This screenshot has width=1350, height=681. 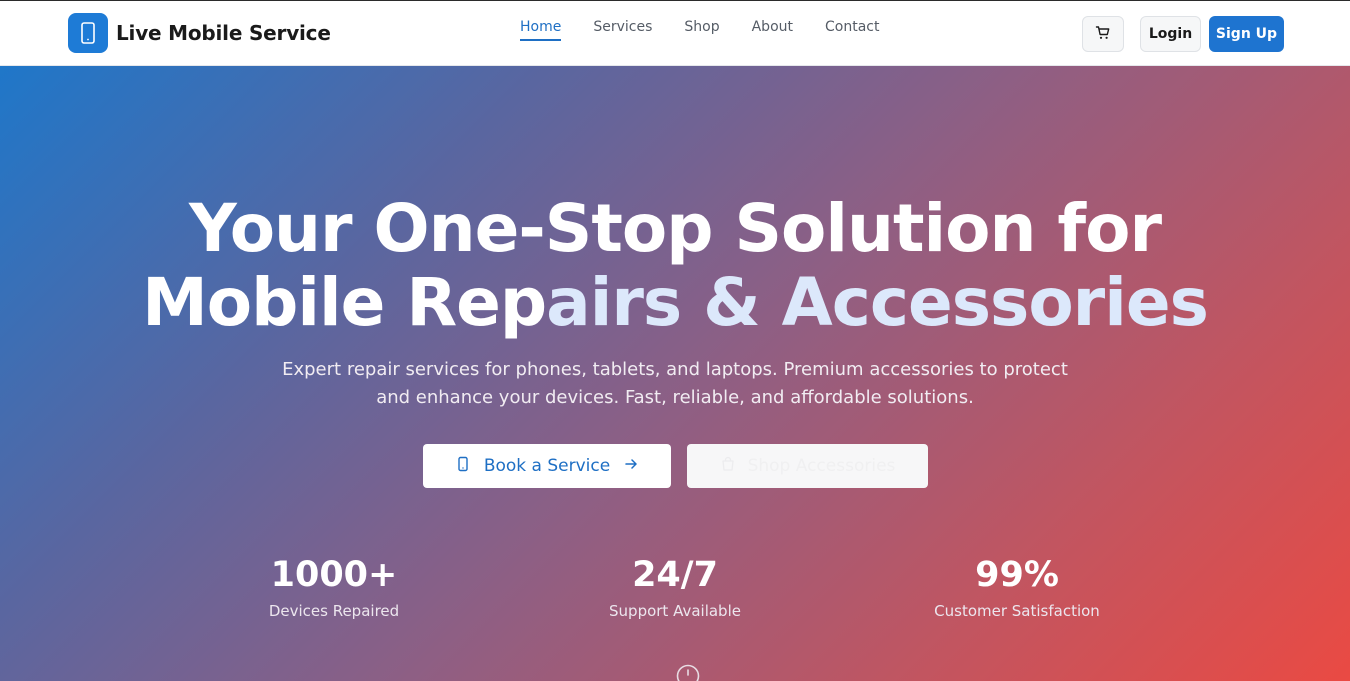 What do you see at coordinates (622, 29) in the screenshot?
I see `nav-link-services: Services` at bounding box center [622, 29].